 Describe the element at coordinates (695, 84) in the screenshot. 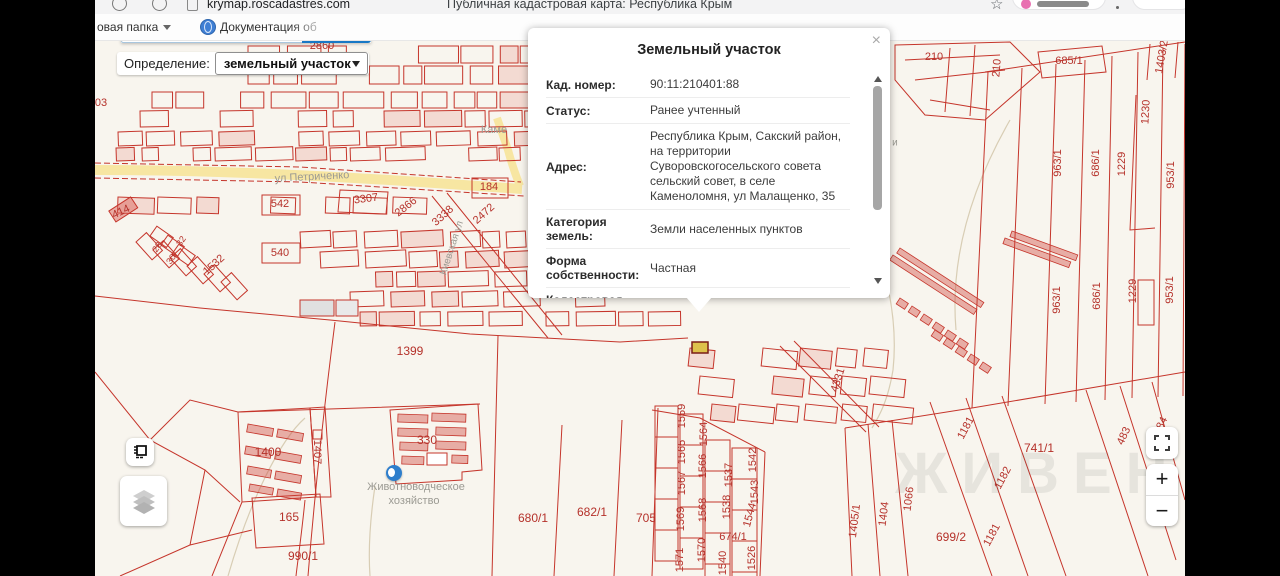

I see `info-value: 90:11:210401:88` at that location.